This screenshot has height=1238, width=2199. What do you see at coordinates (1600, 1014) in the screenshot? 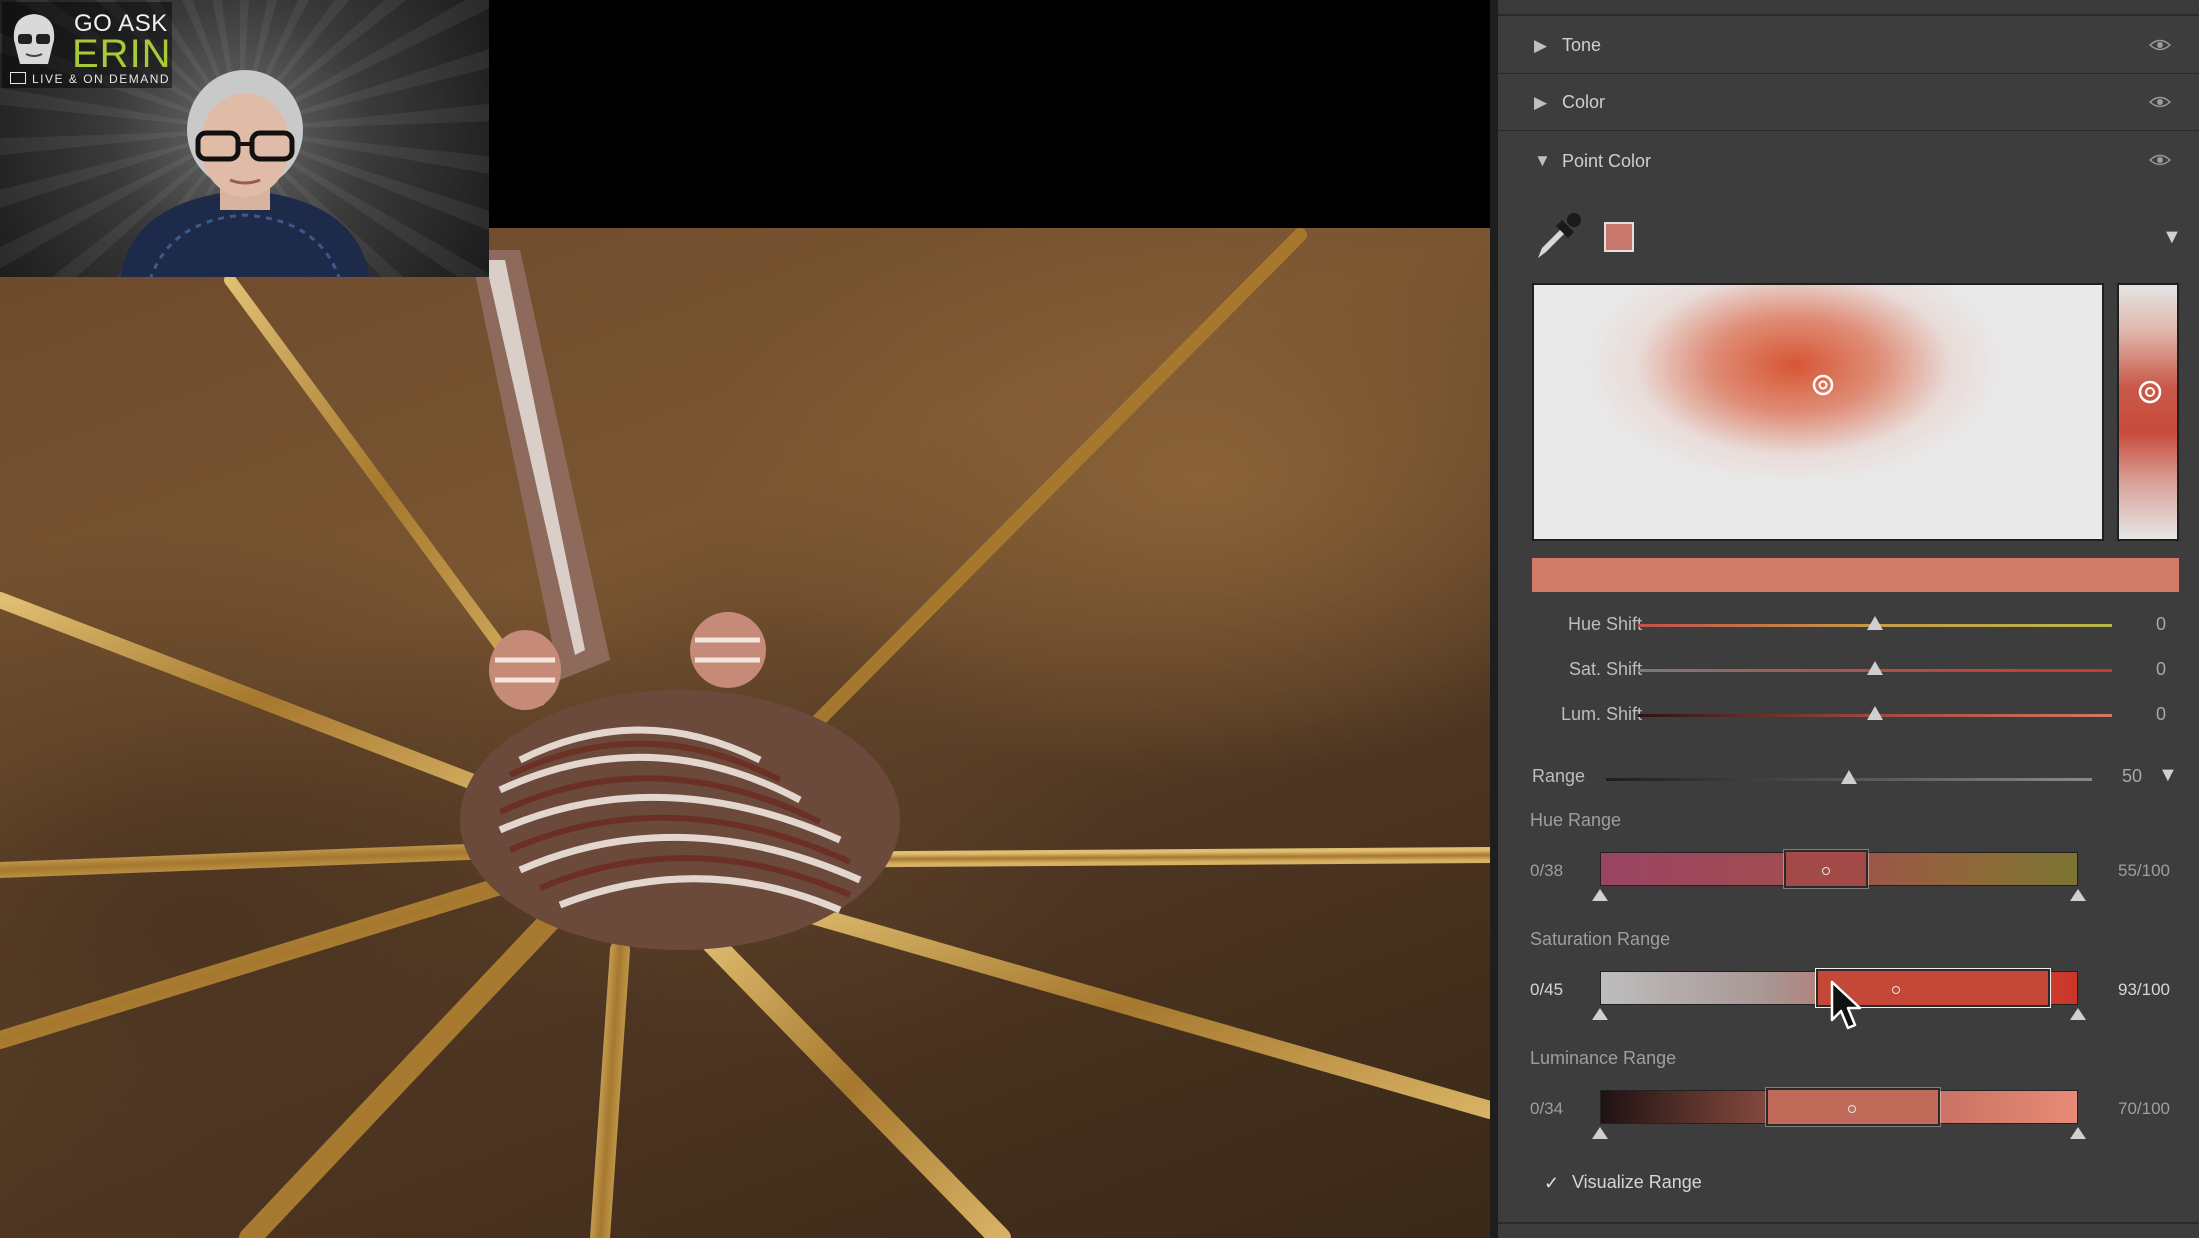
I see `saturation-range-left-handle` at bounding box center [1600, 1014].